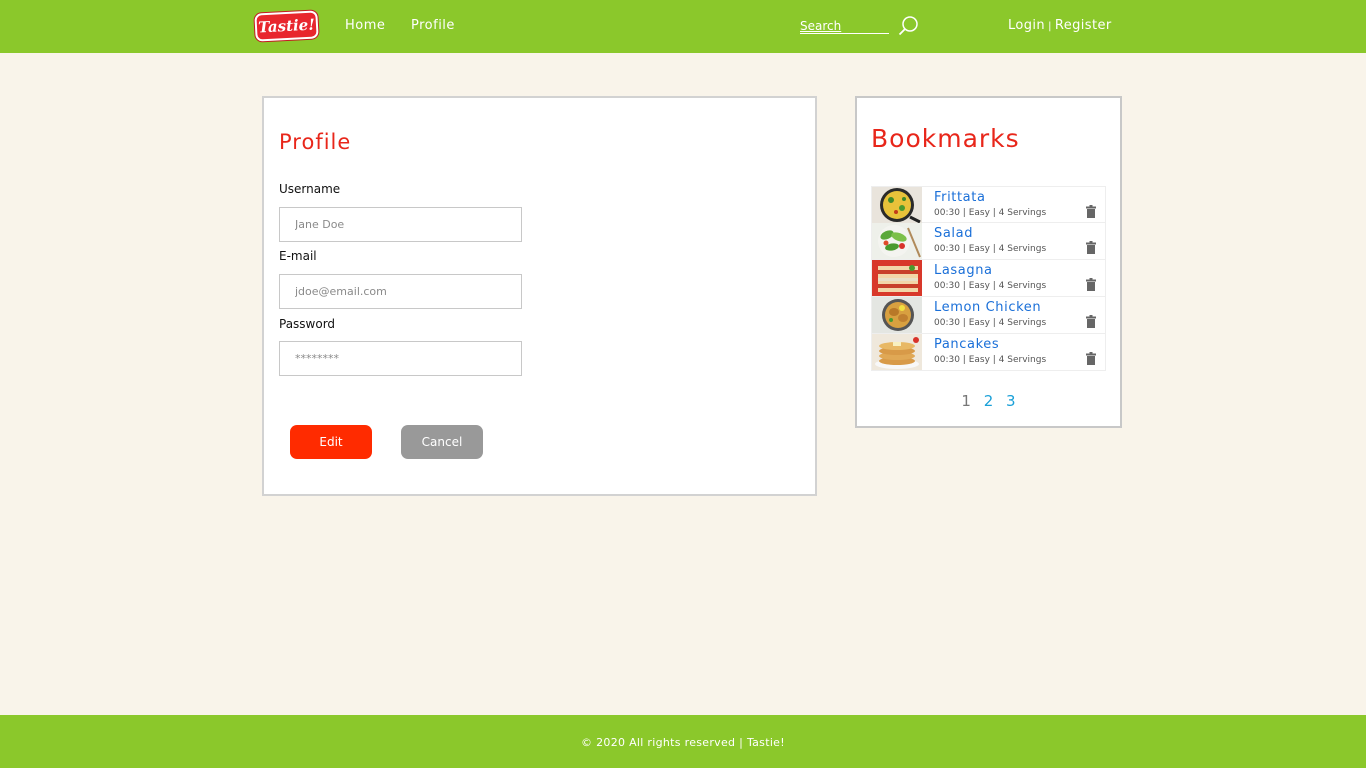 This screenshot has width=1366, height=768. I want to click on bookmark-name: Lemon Chicken, so click(987, 307).